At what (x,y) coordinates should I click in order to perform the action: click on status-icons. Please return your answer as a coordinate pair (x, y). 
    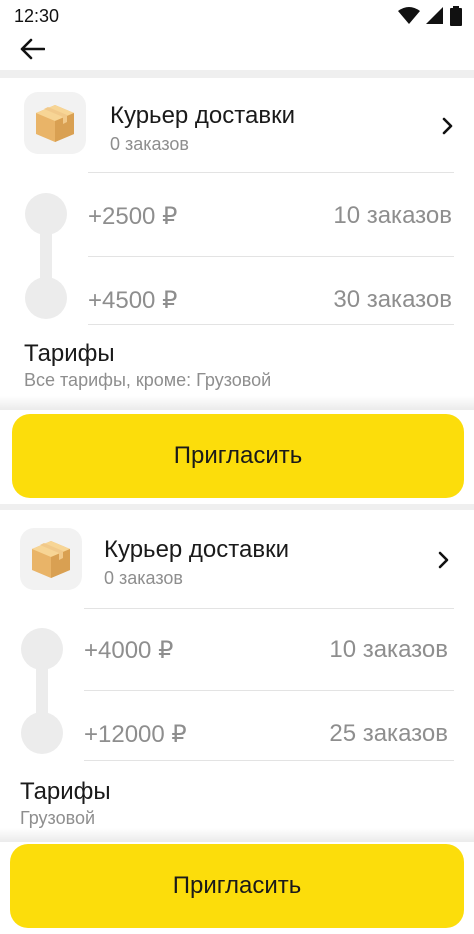
    Looking at the image, I should click on (430, 18).